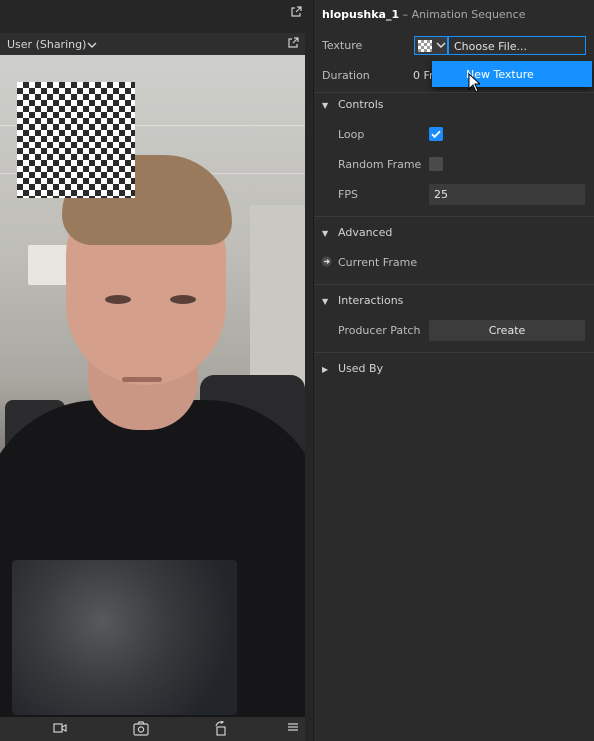 The height and width of the screenshot is (741, 594). Describe the element at coordinates (141, 730) in the screenshot. I see `camera-switch-icon` at that location.